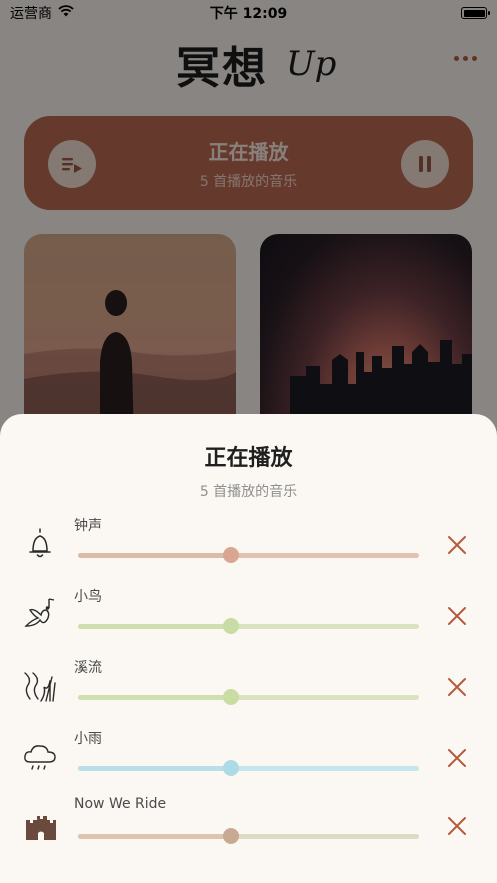 The height and width of the screenshot is (883, 497). I want to click on track-row: 小雨, so click(248, 763).